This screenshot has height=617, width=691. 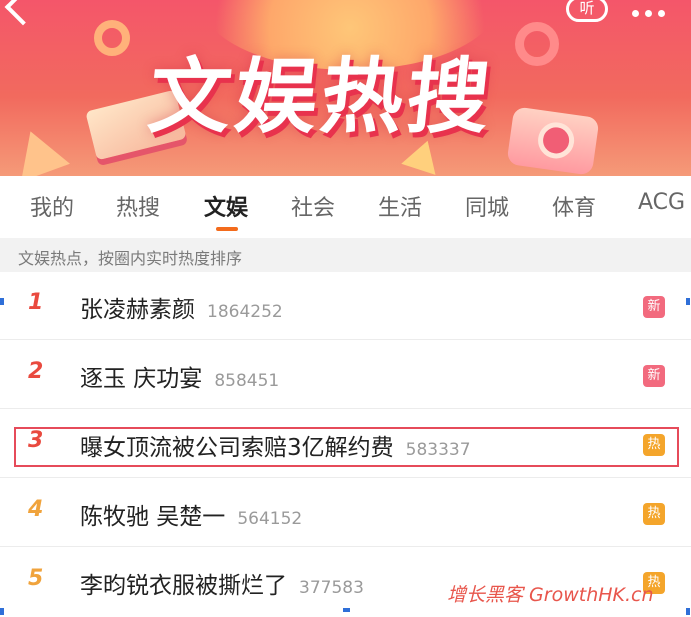 What do you see at coordinates (346, 447) in the screenshot?
I see `highlight-box` at bounding box center [346, 447].